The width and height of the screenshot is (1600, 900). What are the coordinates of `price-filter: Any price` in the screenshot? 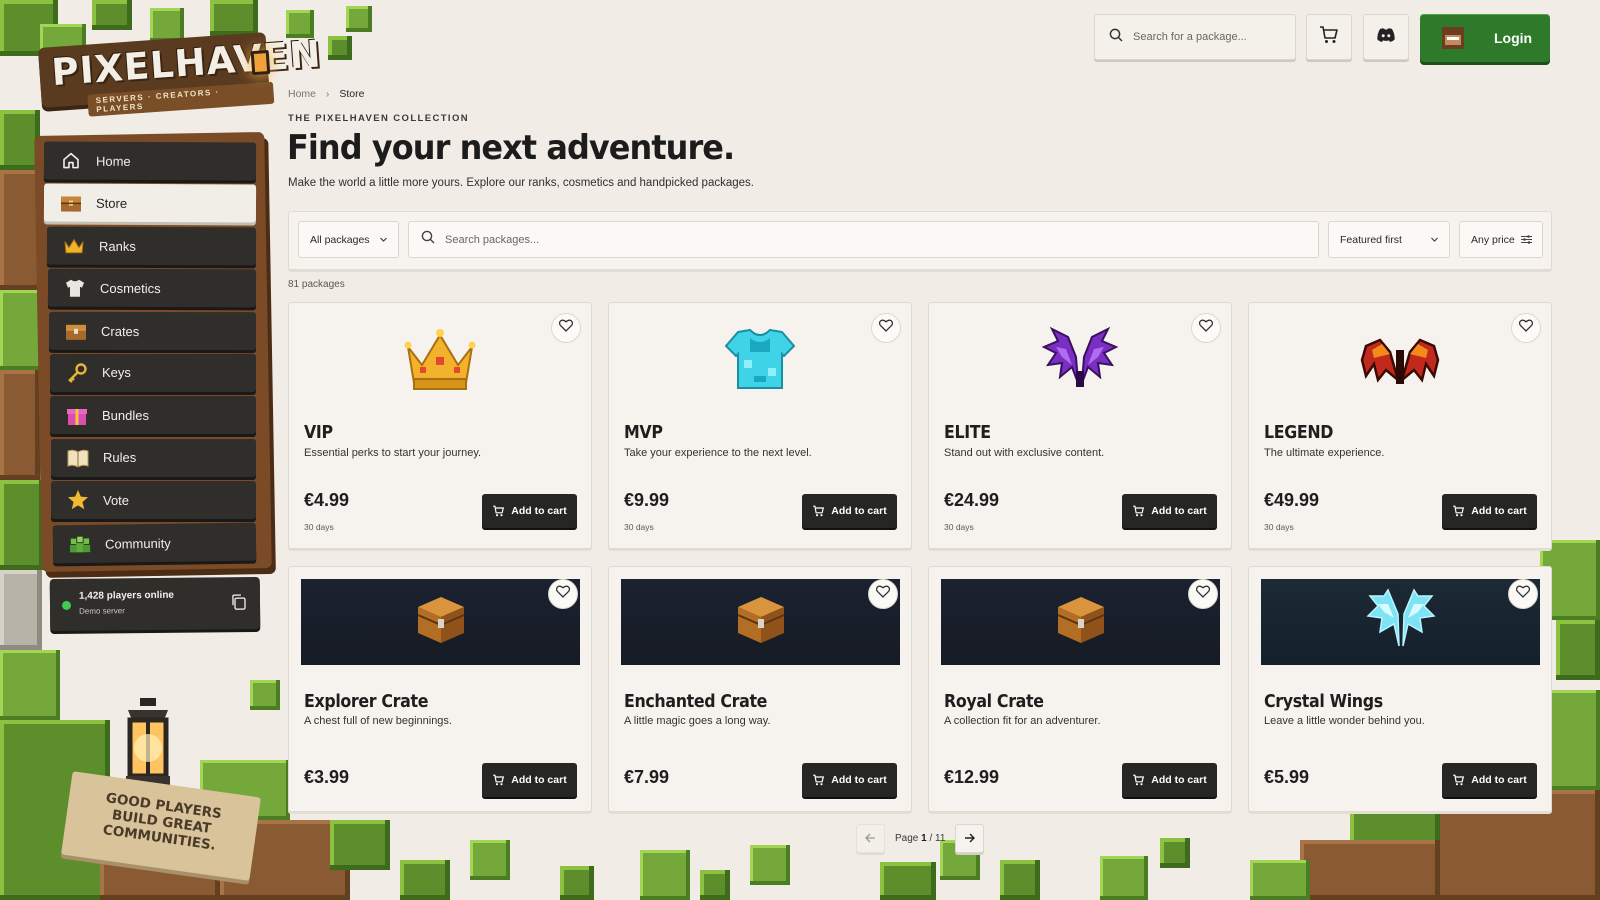 It's located at (1501, 239).